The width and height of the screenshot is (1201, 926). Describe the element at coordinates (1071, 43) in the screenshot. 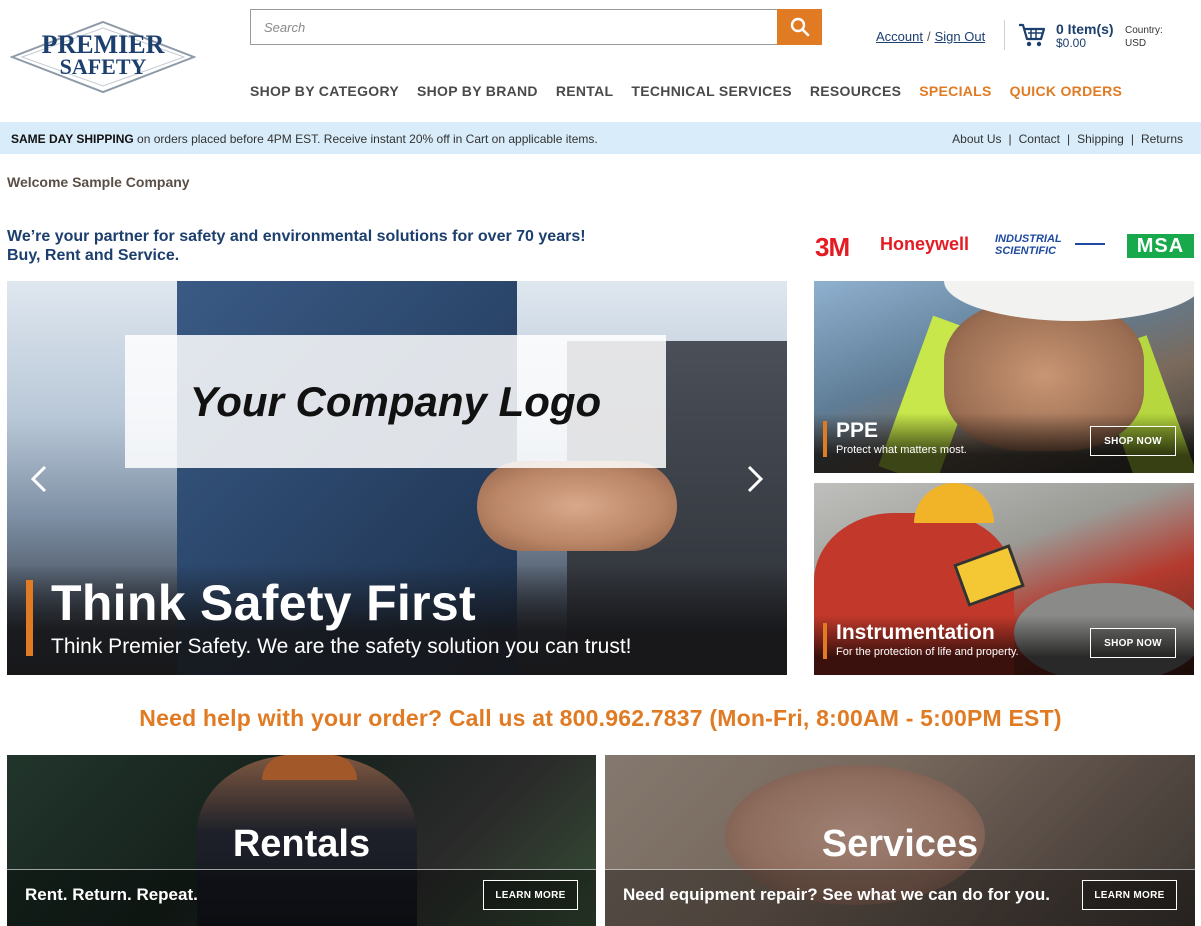

I see `cart-total: $0.00` at that location.